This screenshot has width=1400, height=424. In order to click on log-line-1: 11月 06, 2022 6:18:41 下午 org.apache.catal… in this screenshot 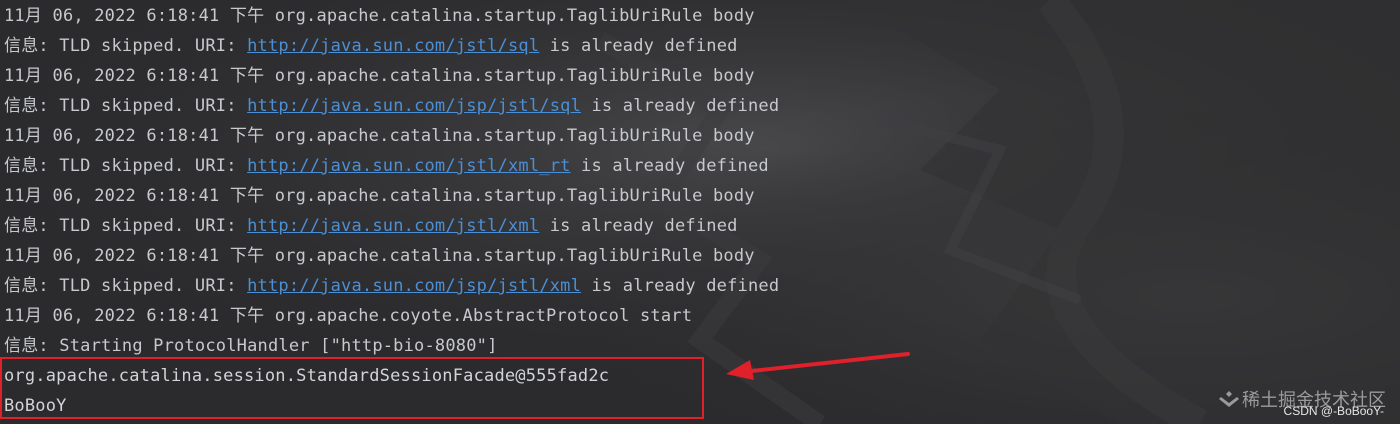, I will do `click(379, 16)`.